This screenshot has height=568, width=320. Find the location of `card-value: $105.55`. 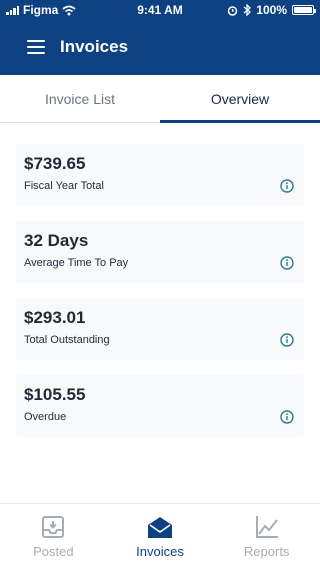

card-value: $105.55 is located at coordinates (55, 394).